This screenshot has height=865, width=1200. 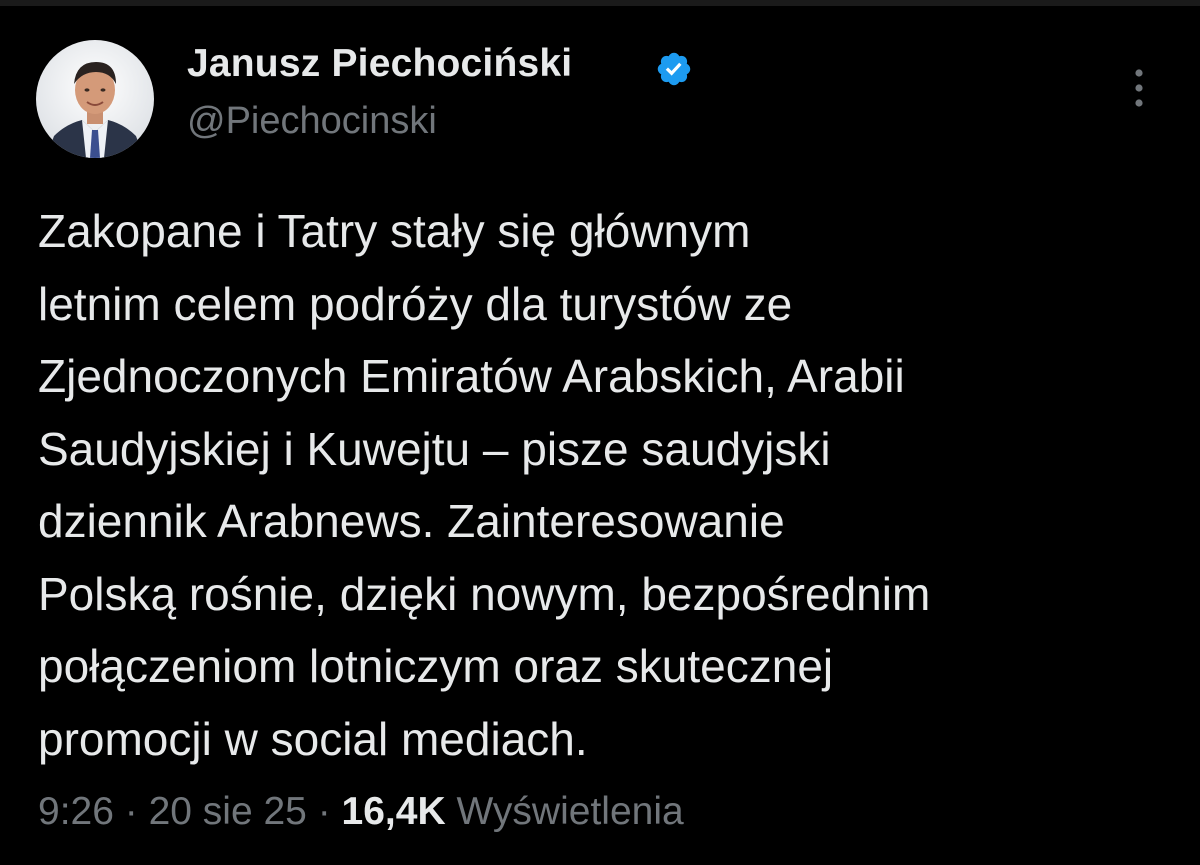 I want to click on avatar, so click(x=95, y=99).